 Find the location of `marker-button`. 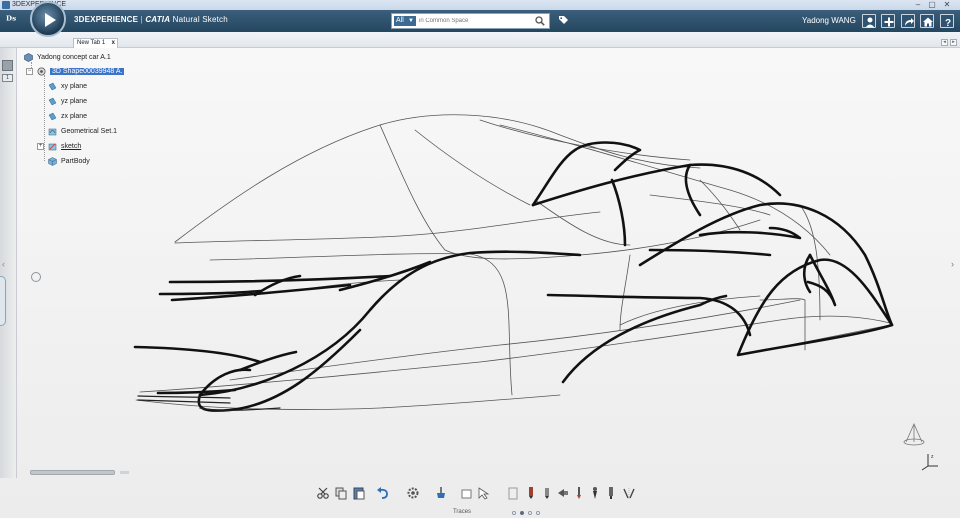

marker-button is located at coordinates (531, 493).